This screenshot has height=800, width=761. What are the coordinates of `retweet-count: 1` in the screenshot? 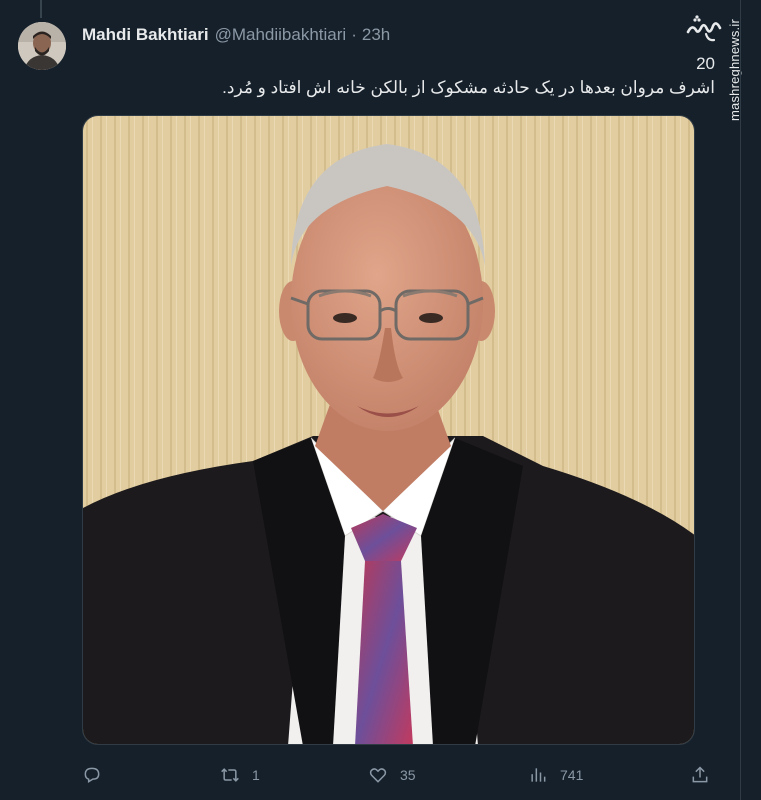 It's located at (256, 775).